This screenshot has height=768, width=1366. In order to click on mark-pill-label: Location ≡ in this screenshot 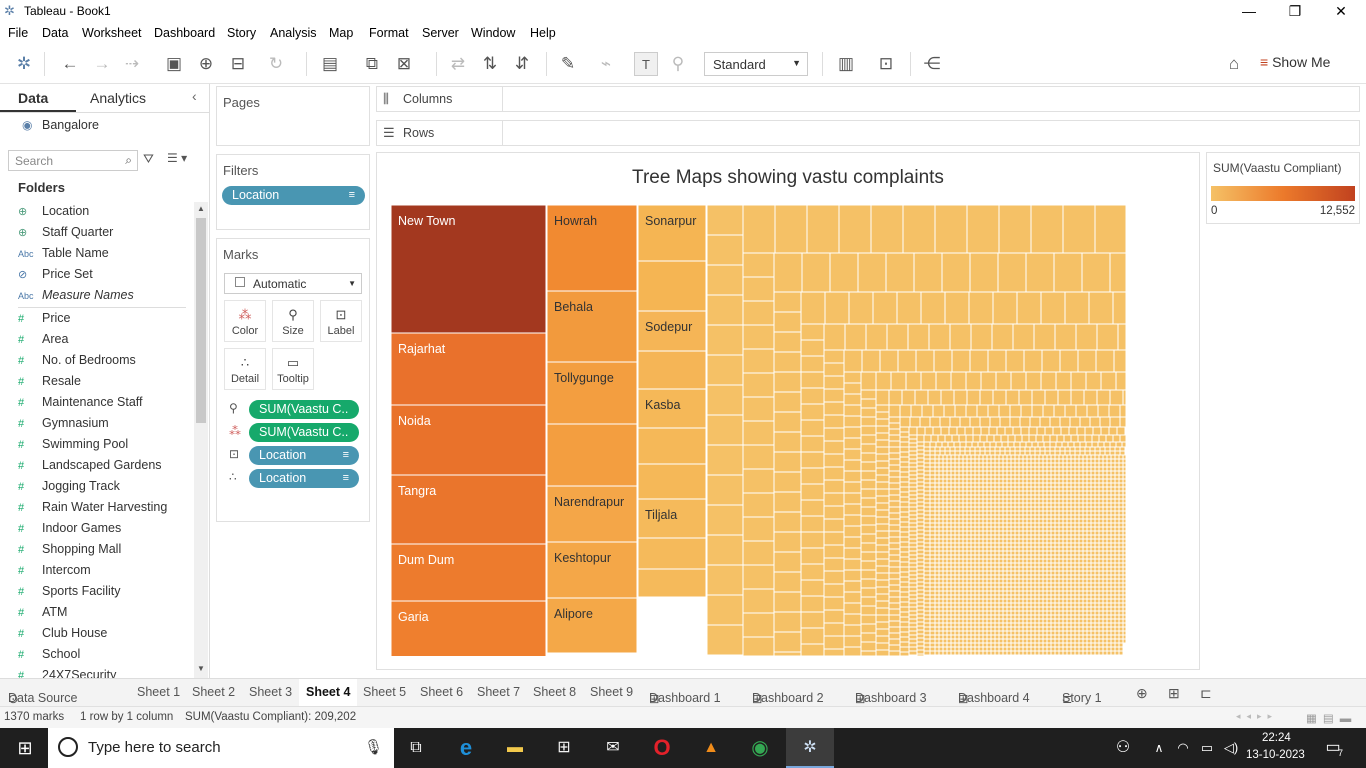, I will do `click(304, 455)`.